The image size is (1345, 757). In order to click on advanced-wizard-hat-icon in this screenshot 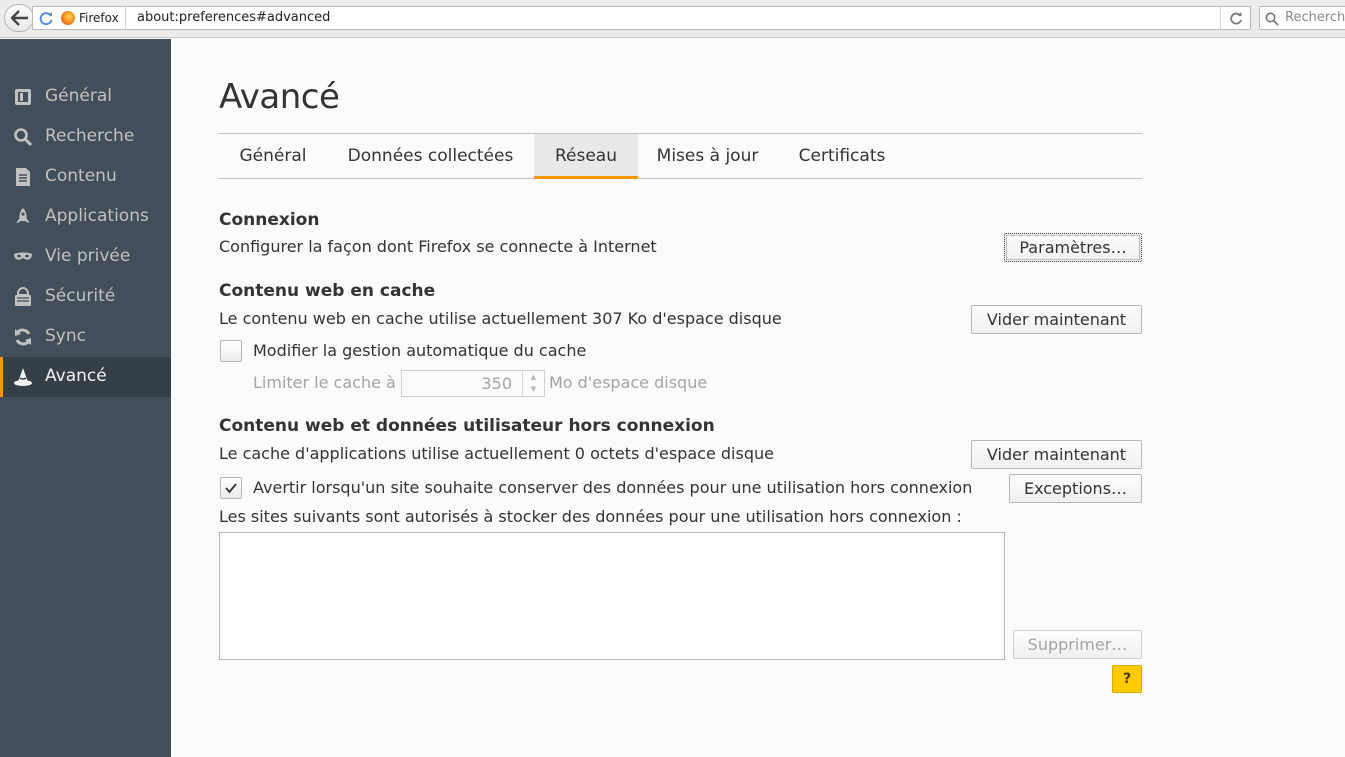, I will do `click(23, 377)`.